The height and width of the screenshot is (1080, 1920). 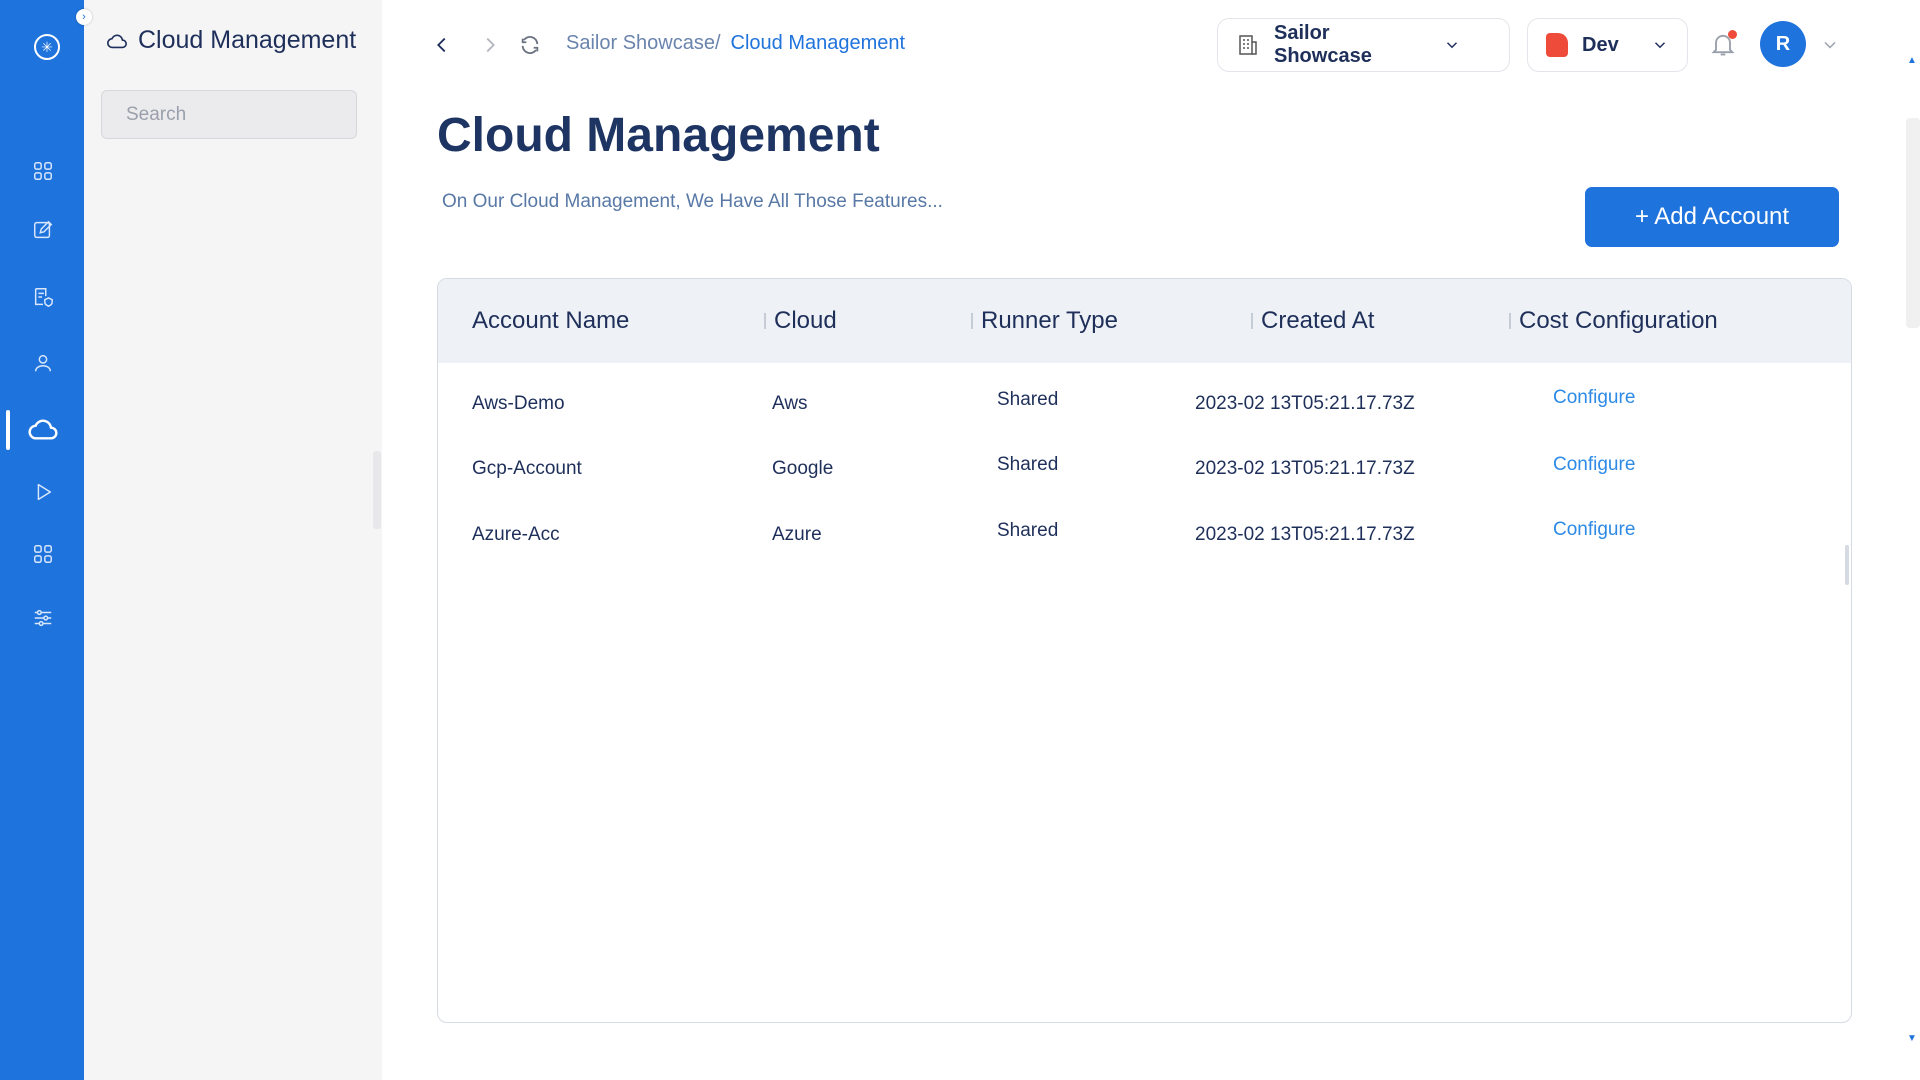 I want to click on sidebar-resize-handle, so click(x=377, y=490).